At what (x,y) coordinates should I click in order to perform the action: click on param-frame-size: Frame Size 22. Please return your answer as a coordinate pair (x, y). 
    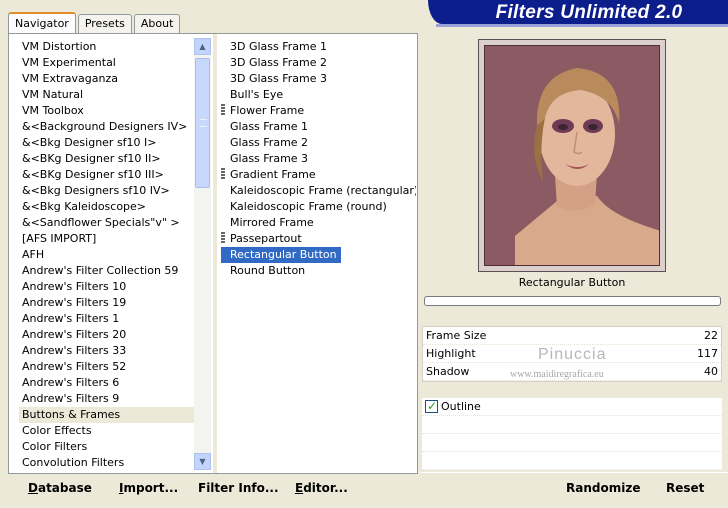
    Looking at the image, I should click on (572, 336).